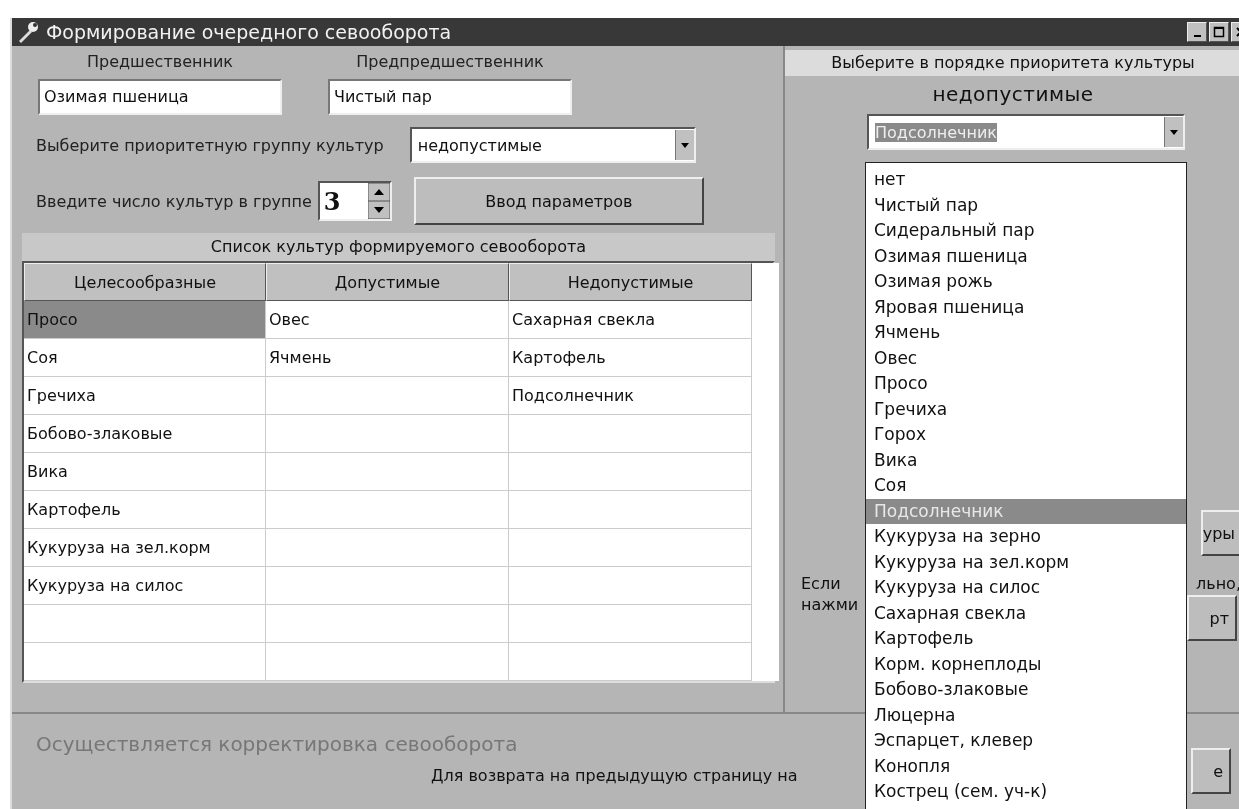  Describe the element at coordinates (1217, 583) in the screenshot. I see `note-text: льно,` at that location.